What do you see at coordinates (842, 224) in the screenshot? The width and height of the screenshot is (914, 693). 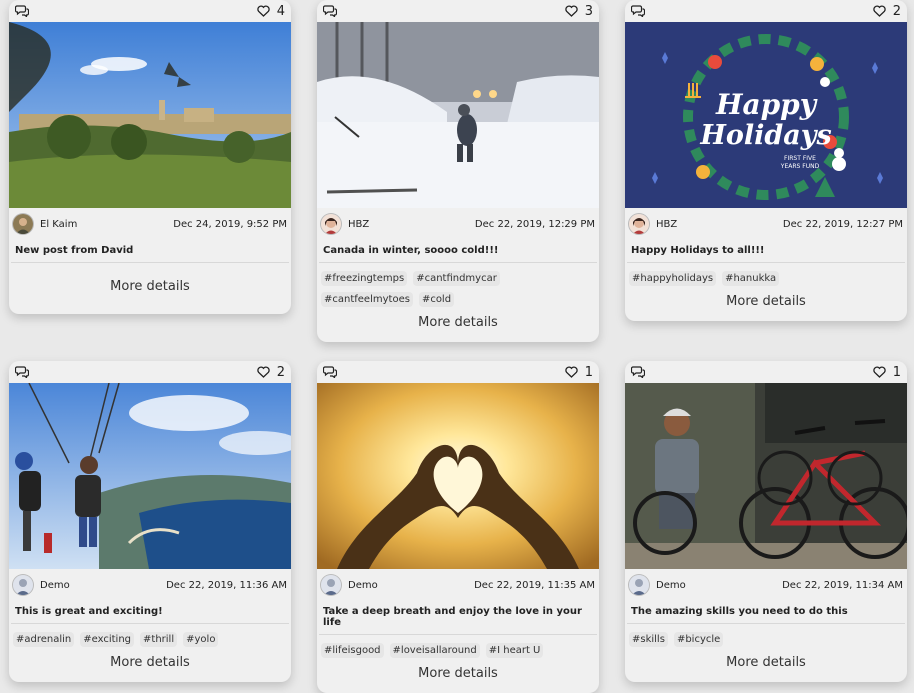 I see `post-date: Dec 22, 2019, 12:27 PM` at bounding box center [842, 224].